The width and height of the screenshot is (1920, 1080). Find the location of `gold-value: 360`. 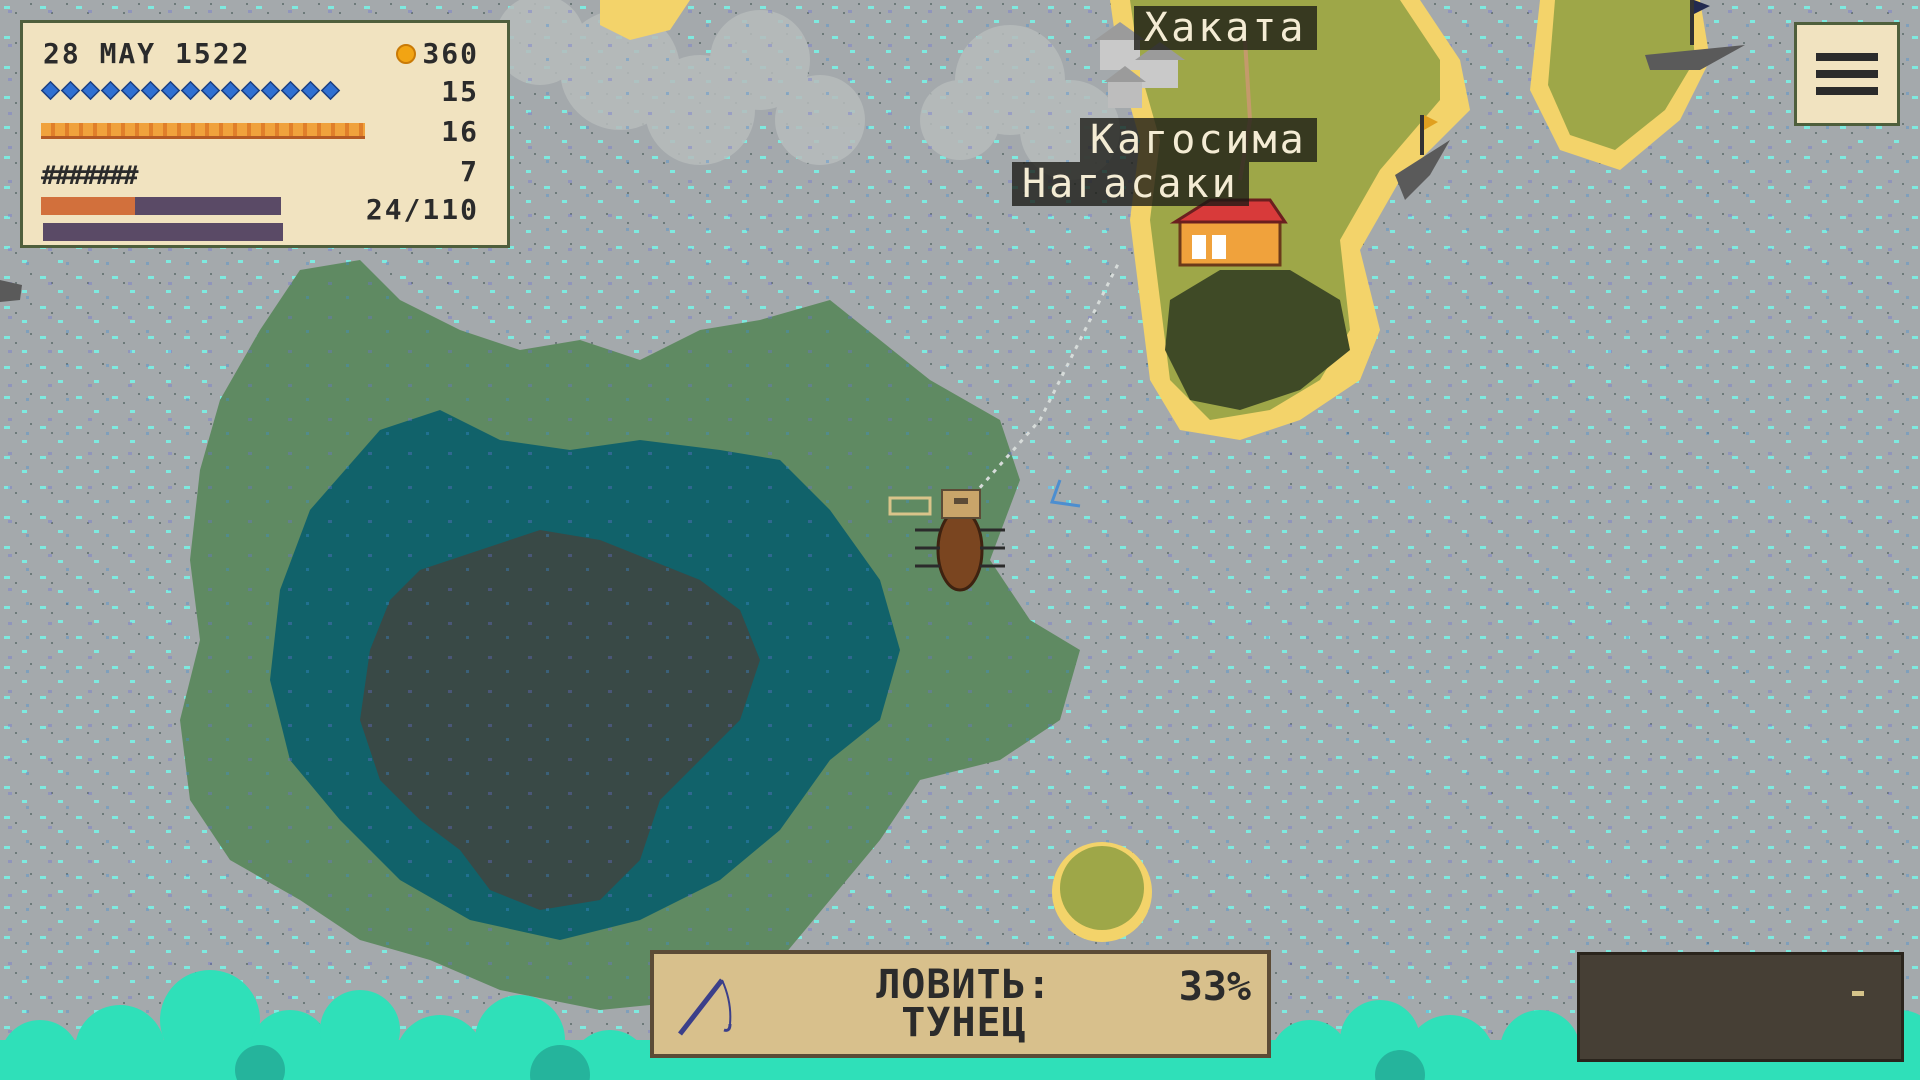

gold-value: 360 is located at coordinates (450, 53).